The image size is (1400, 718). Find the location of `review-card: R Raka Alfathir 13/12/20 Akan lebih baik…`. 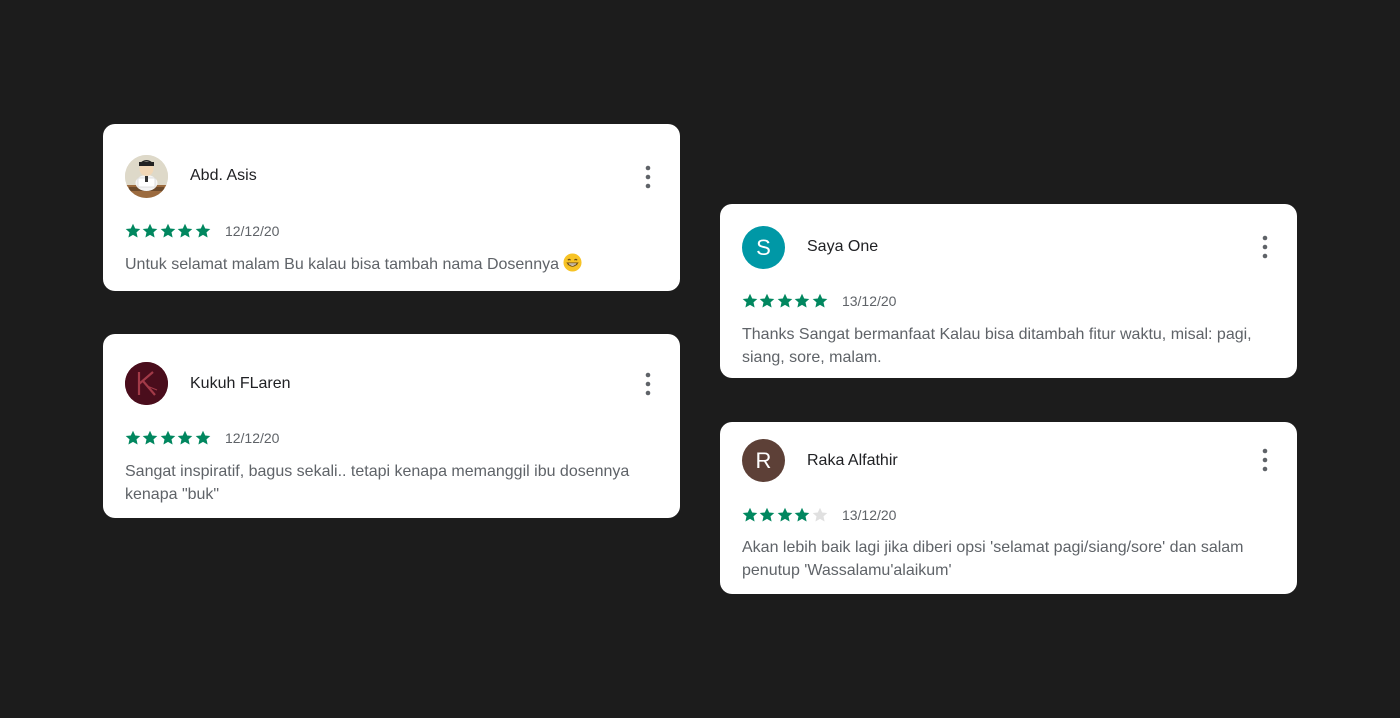

review-card: R Raka Alfathir 13/12/20 Akan lebih baik… is located at coordinates (1008, 508).